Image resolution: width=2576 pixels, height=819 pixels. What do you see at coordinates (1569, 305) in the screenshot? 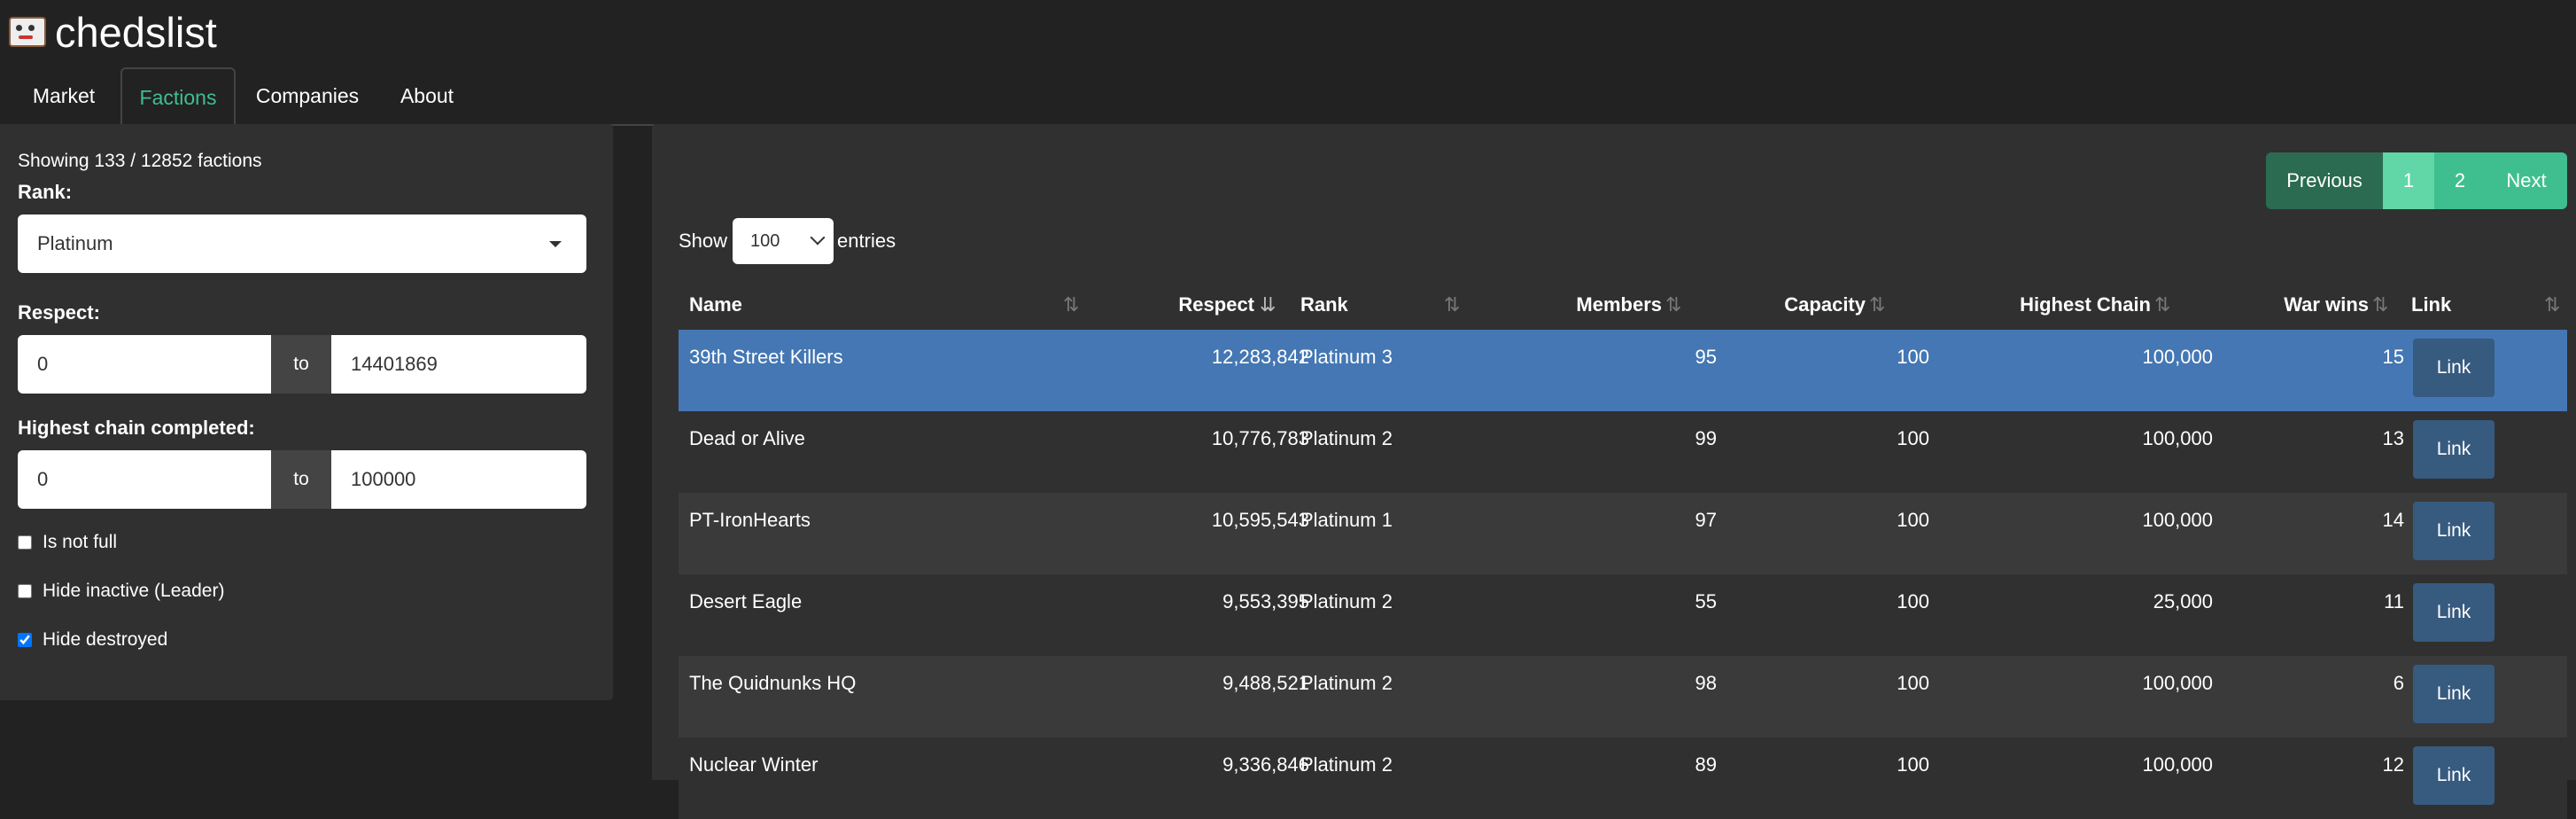
I see `column-header-members: Members` at bounding box center [1569, 305].